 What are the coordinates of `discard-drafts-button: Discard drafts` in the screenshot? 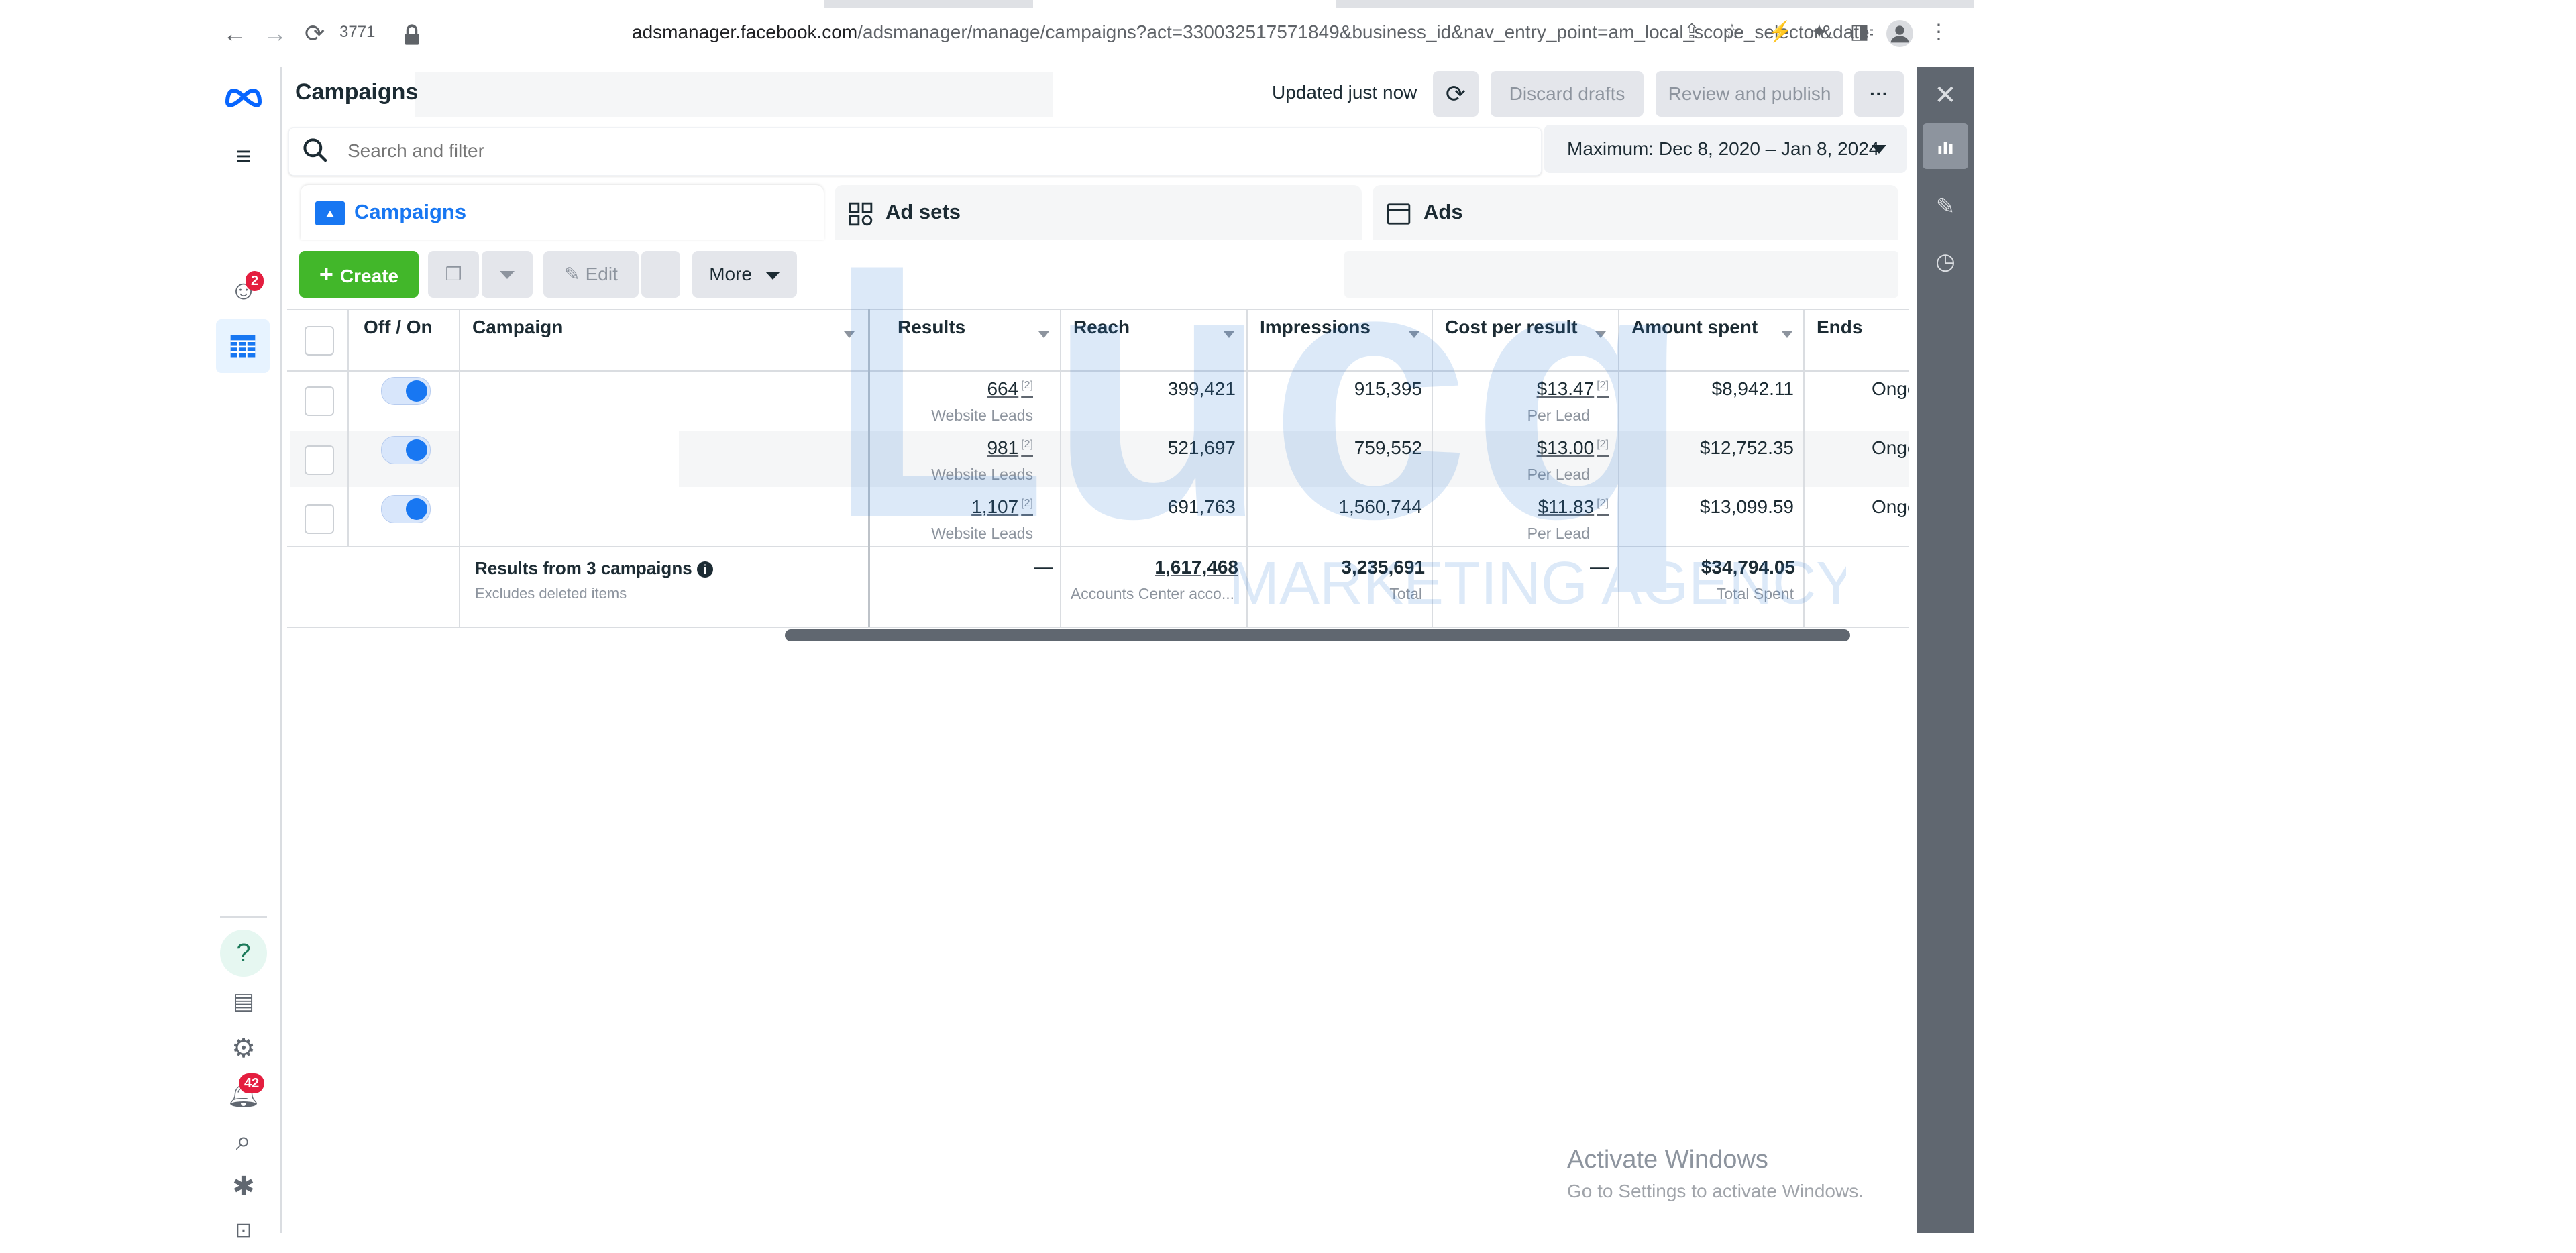 It's located at (1567, 94).